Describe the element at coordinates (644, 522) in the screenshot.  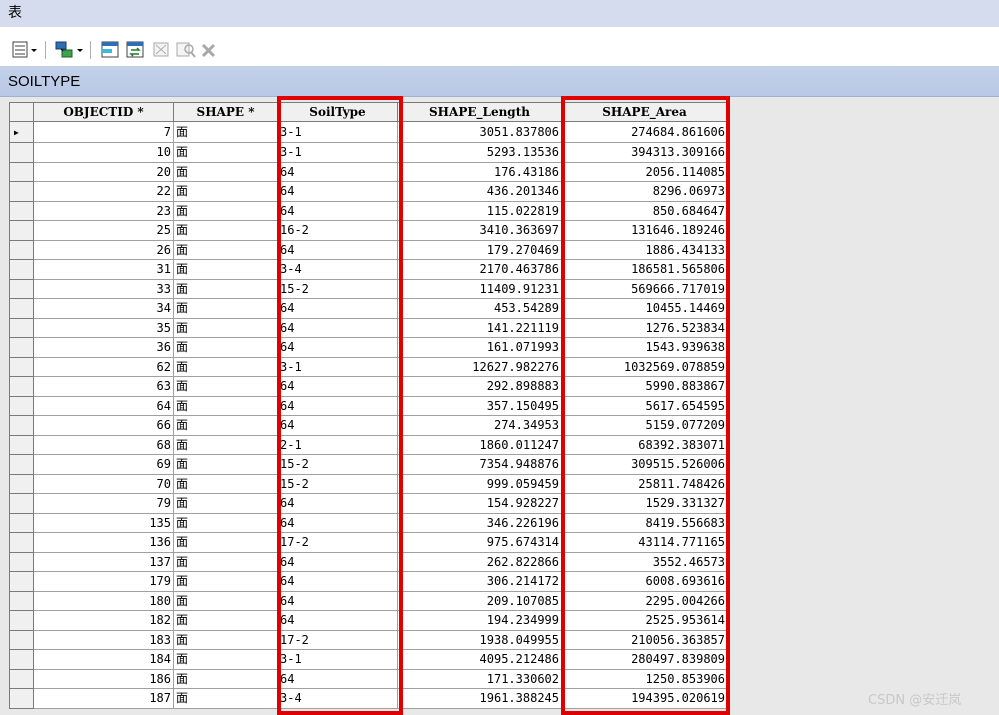
I see `cell-shape-area: 8419.556683` at that location.